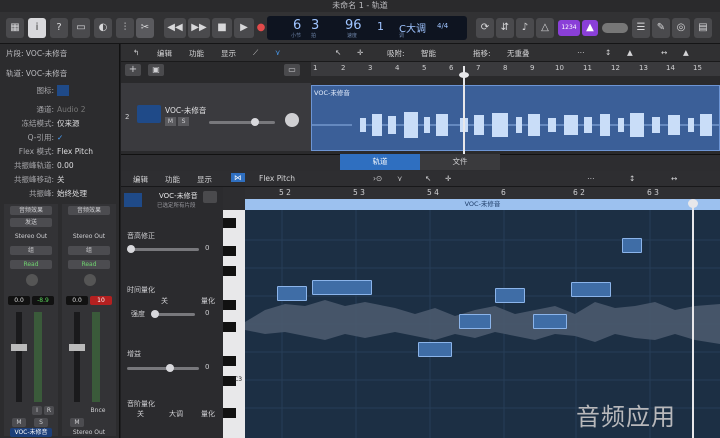 This screenshot has width=720, height=438. I want to click on formant-track-value: 0.00, so click(65, 165).